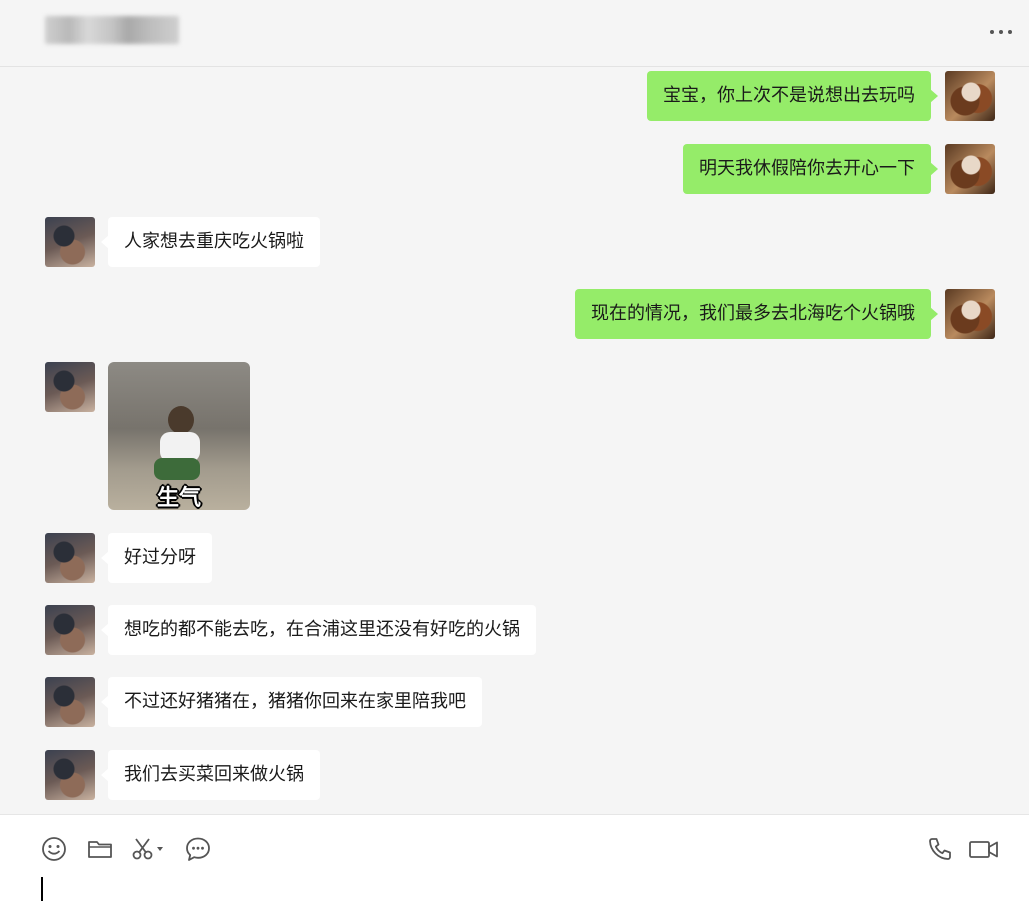  I want to click on message-bubble-incoming: 好过分呀, so click(156, 558).